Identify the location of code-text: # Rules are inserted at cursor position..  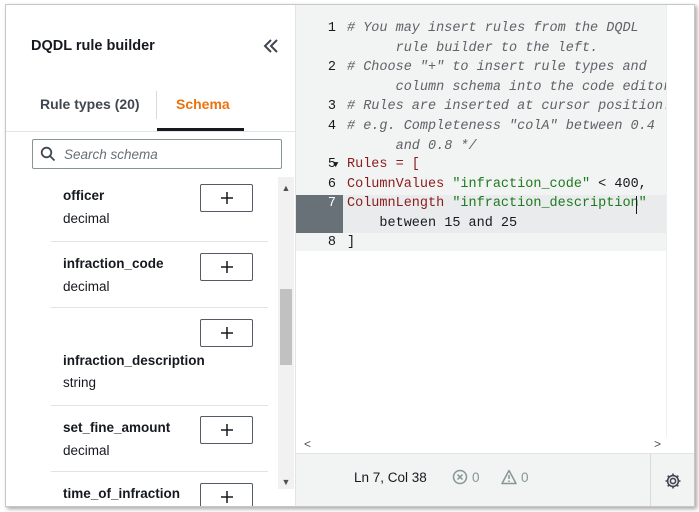
(509, 106).